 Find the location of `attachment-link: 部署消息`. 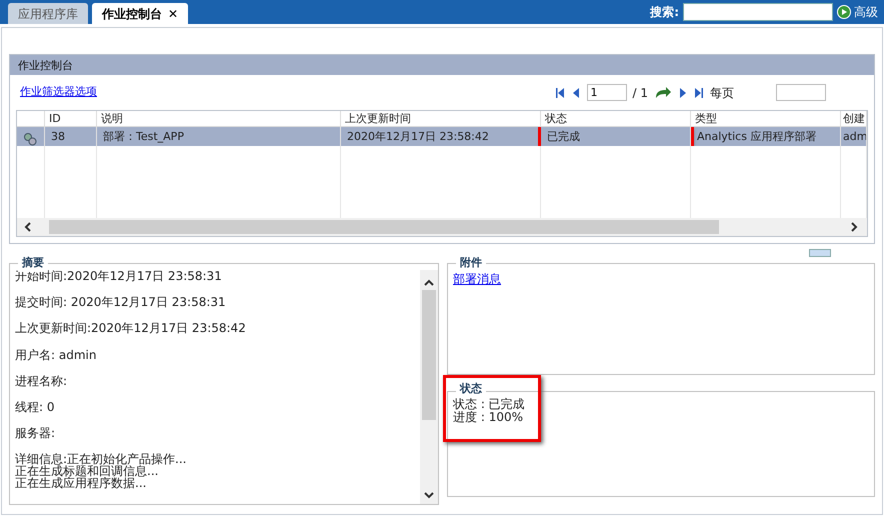

attachment-link: 部署消息 is located at coordinates (477, 279).